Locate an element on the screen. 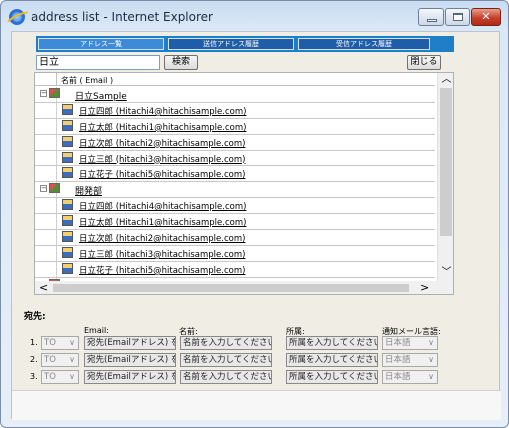  status-area is located at coordinates (256, 405).